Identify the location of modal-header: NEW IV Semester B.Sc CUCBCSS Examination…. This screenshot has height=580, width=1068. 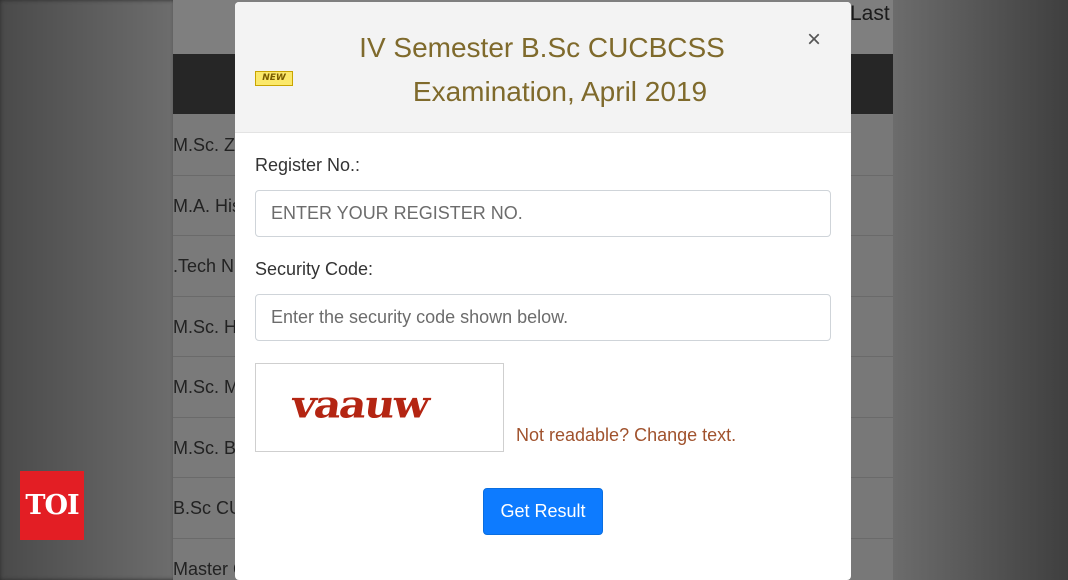
(543, 67).